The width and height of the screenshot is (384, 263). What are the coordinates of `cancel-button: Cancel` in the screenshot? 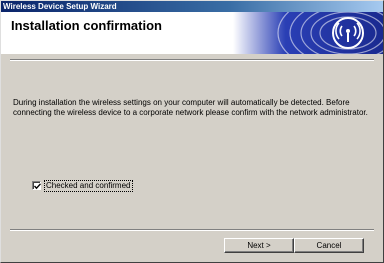 It's located at (329, 245).